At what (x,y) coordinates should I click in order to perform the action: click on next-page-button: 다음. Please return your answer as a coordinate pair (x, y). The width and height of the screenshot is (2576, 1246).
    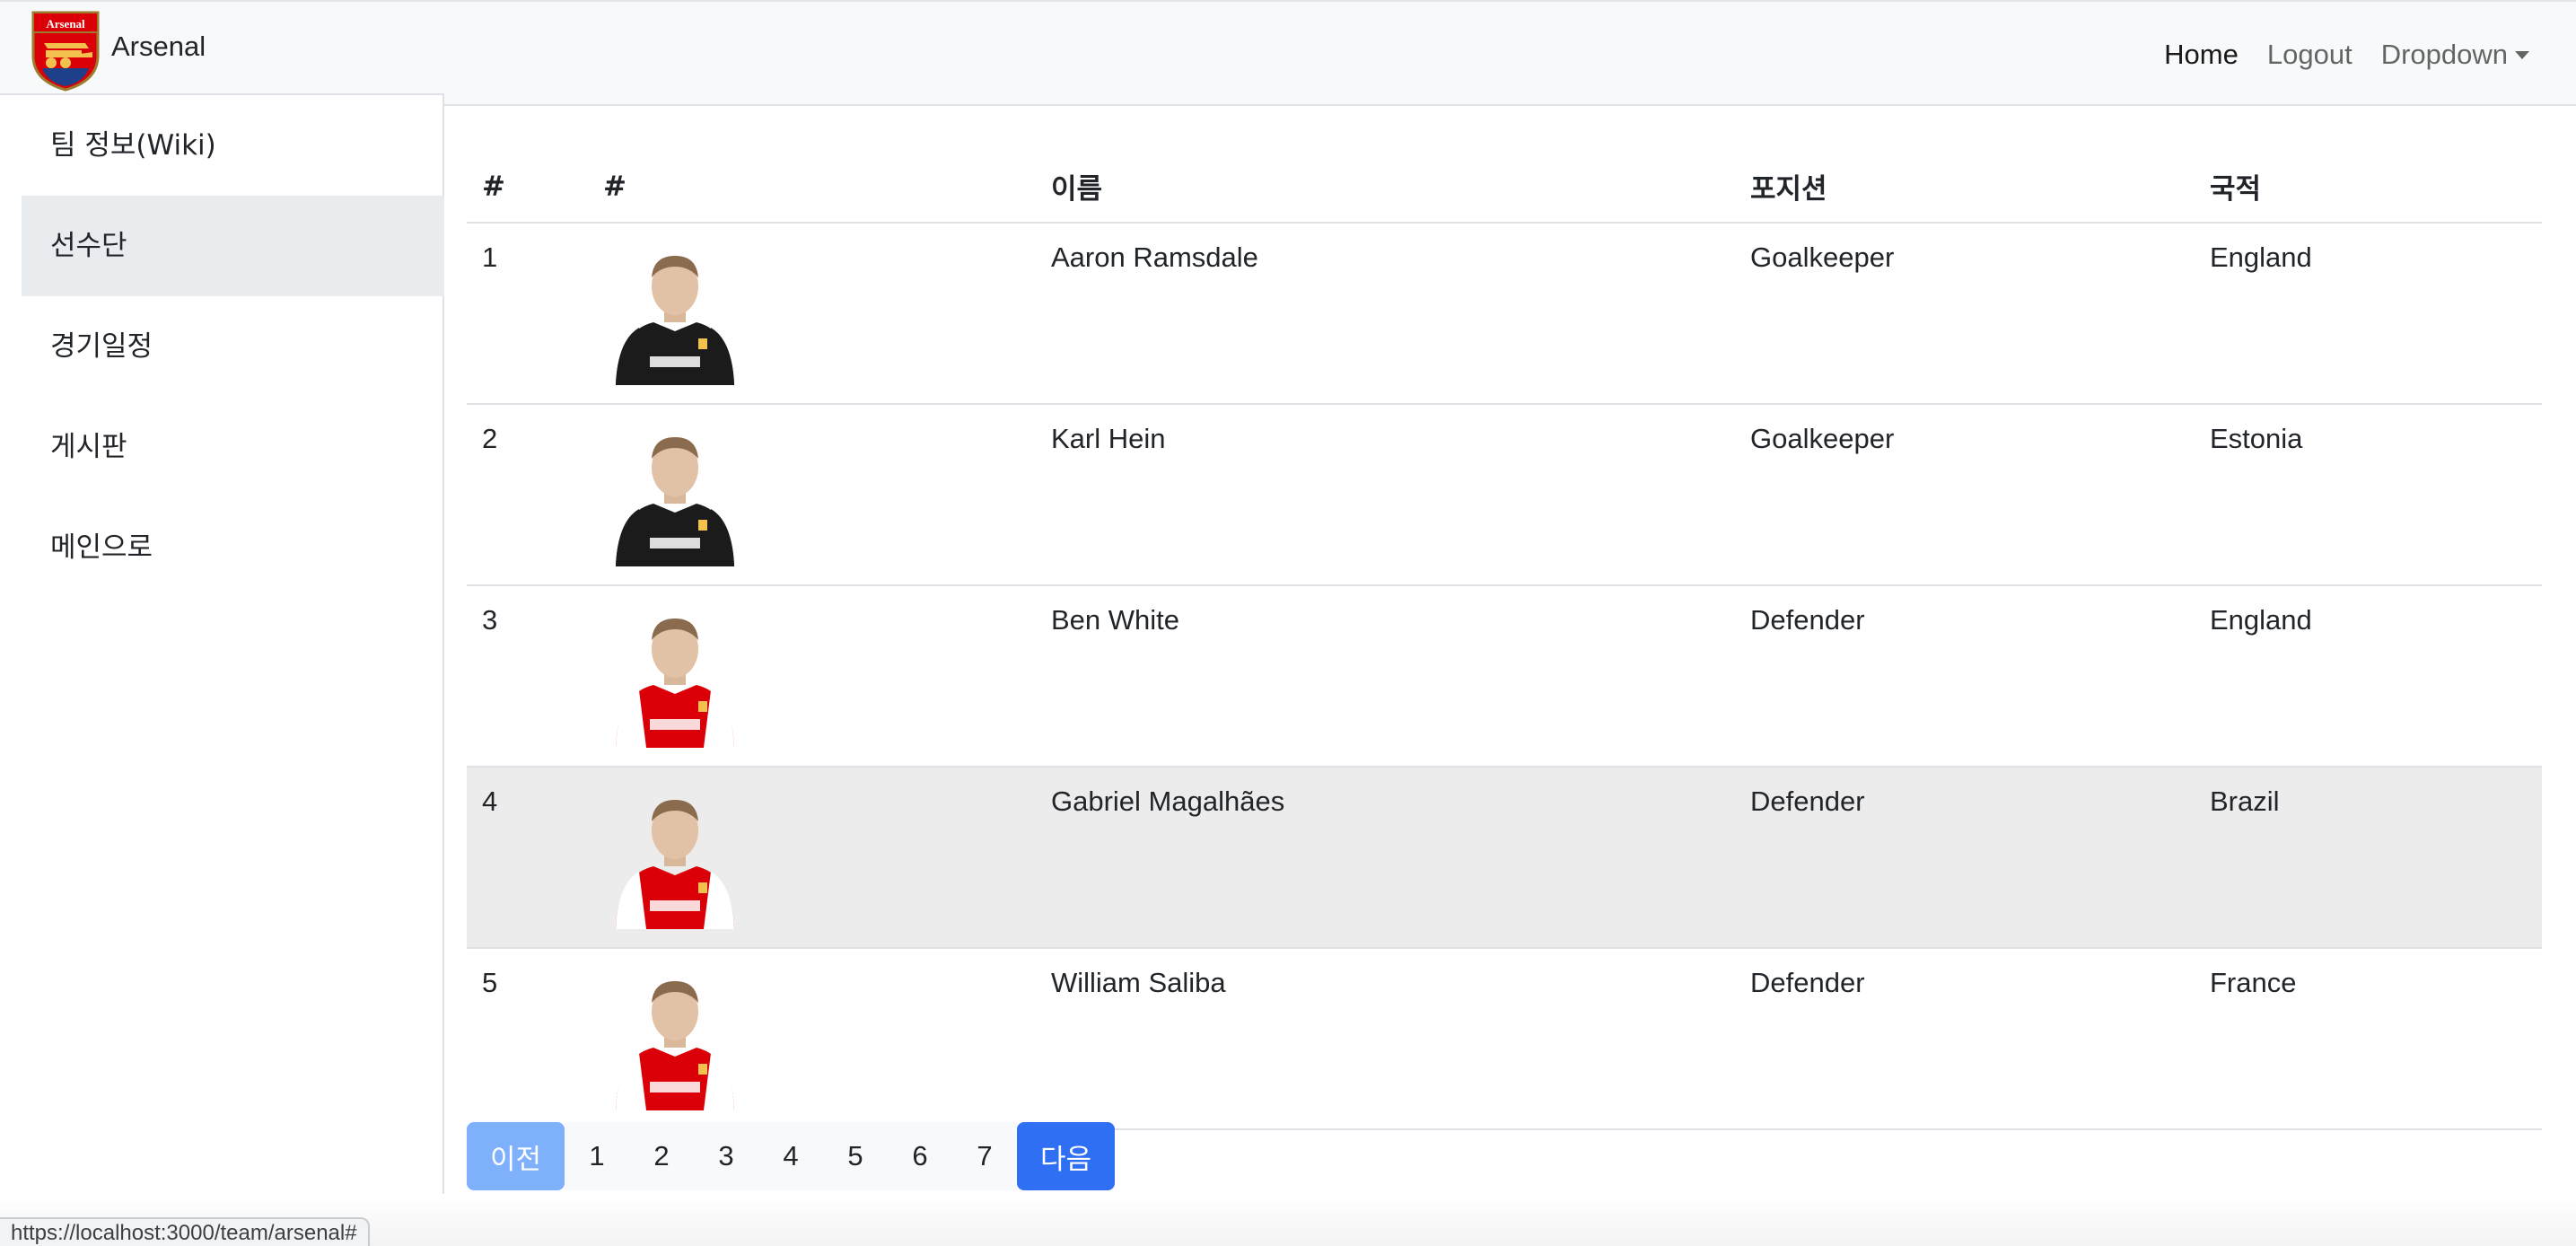
    Looking at the image, I should click on (1066, 1156).